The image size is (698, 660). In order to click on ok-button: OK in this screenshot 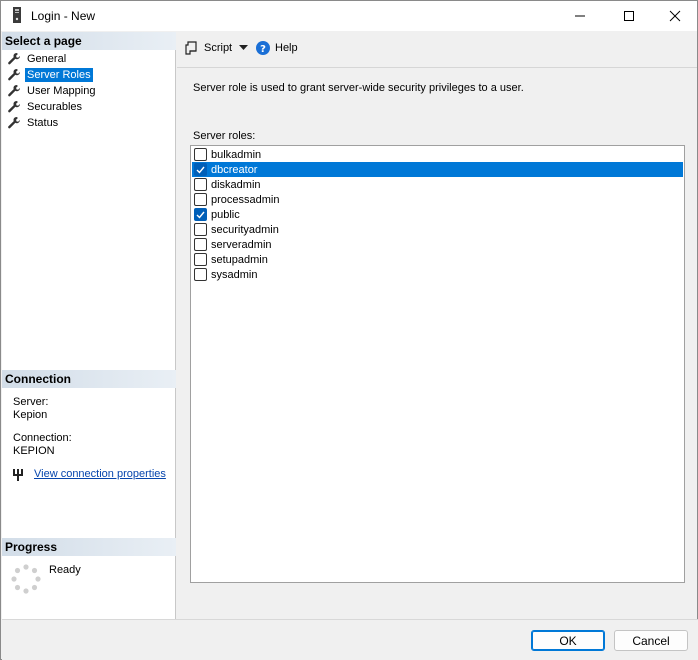, I will do `click(568, 640)`.